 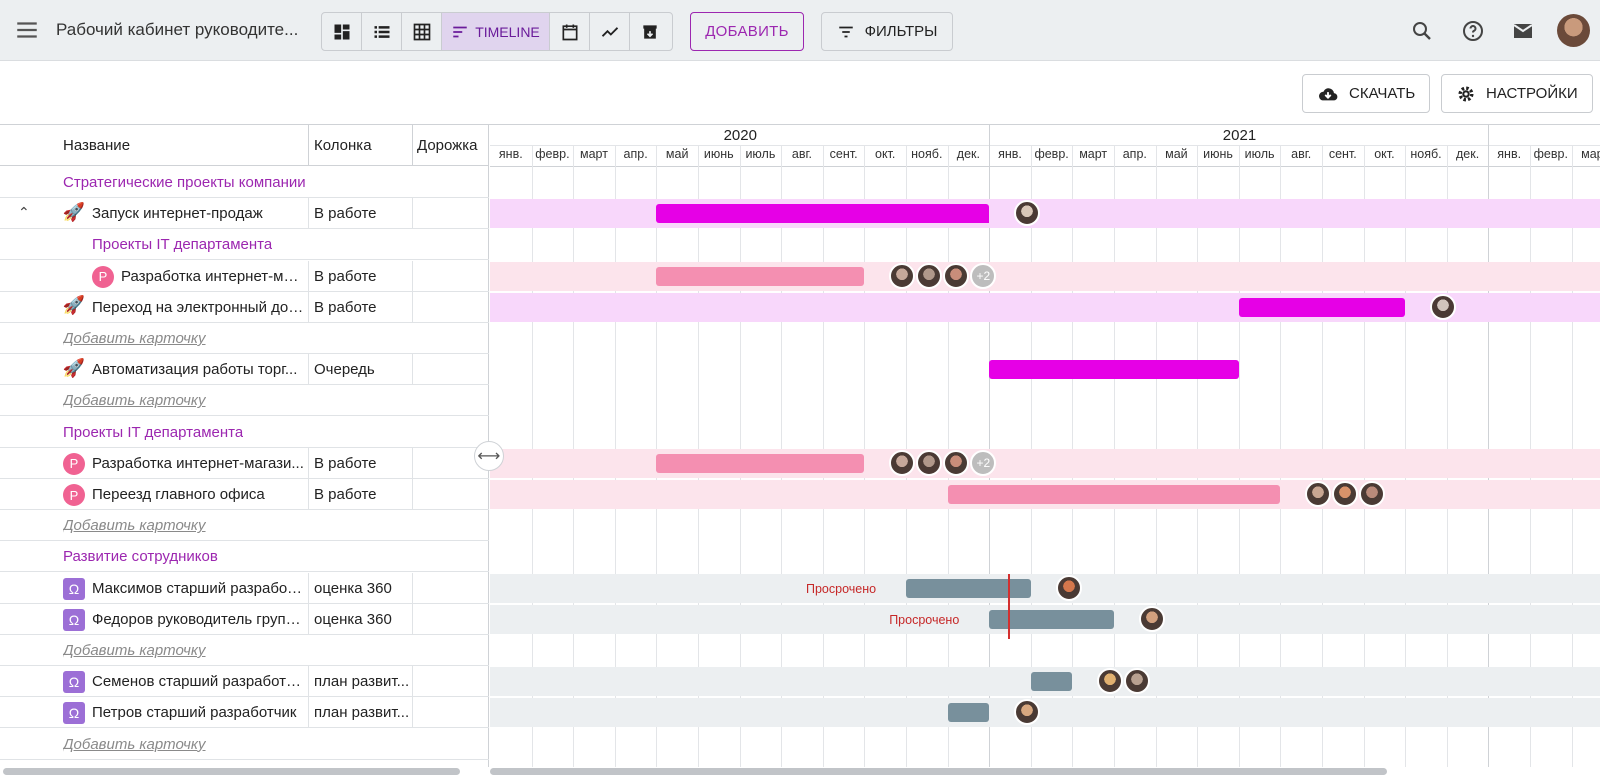 I want to click on column-header-column: Колонка, so click(x=343, y=145).